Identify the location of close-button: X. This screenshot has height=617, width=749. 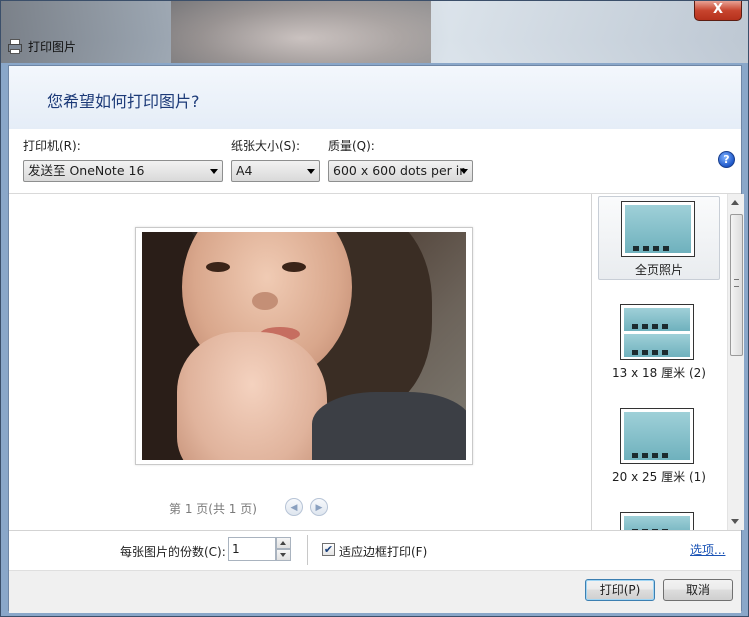
(718, 11).